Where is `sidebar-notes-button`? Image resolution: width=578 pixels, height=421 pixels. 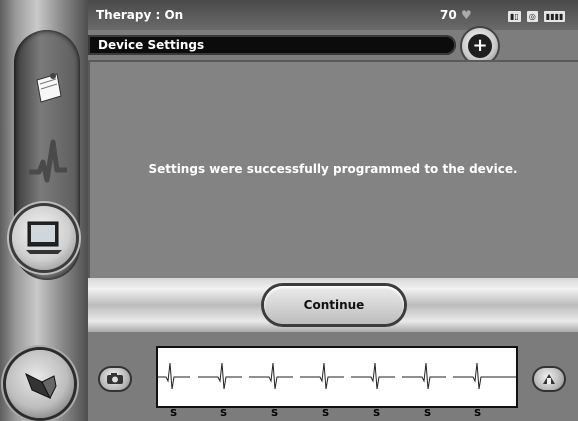
sidebar-notes-button is located at coordinates (48, 86).